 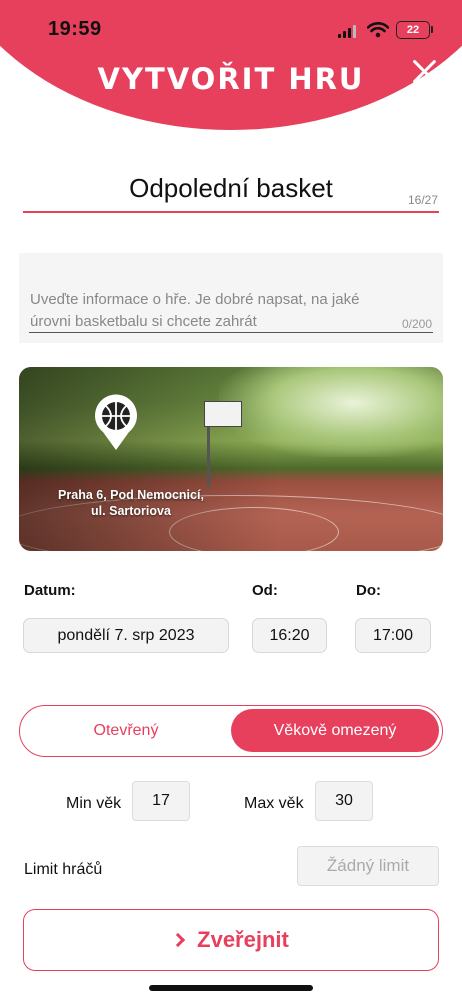 What do you see at coordinates (422, 200) in the screenshot?
I see `game-name-counter: 16/27` at bounding box center [422, 200].